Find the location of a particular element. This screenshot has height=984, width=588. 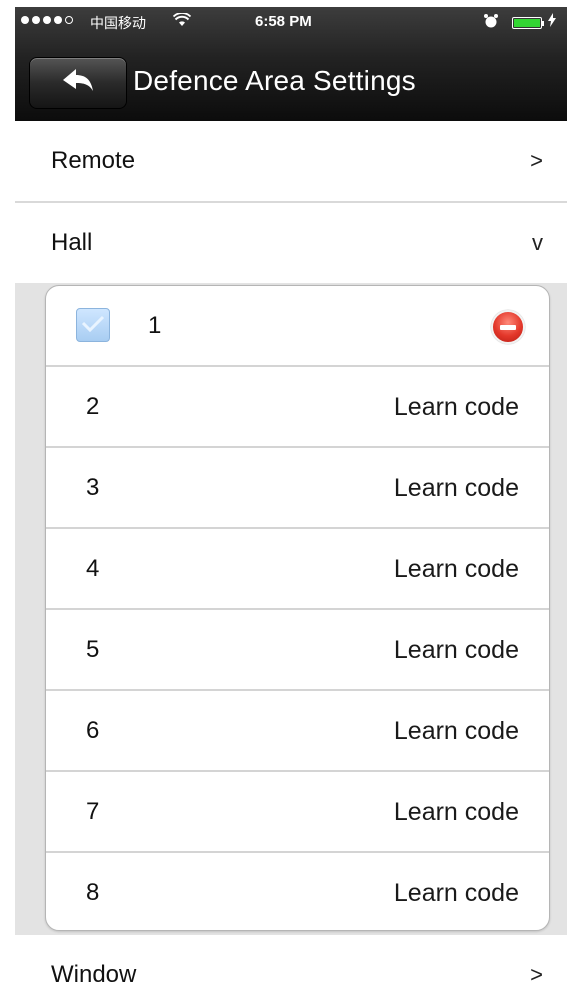

section-row-remote: Remote > is located at coordinates (291, 161).